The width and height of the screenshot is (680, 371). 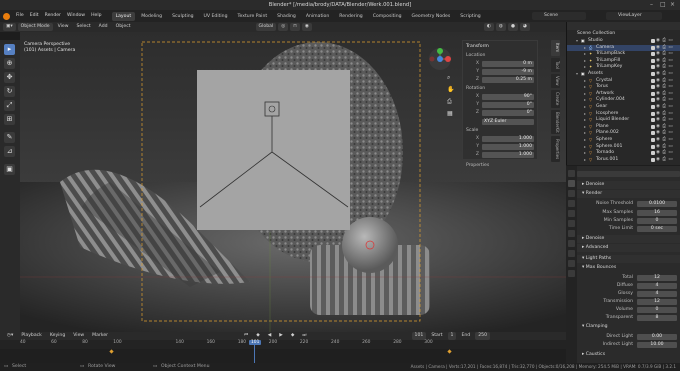 What do you see at coordinates (508, 138) in the screenshot?
I see `scale-x-field: 1.000` at bounding box center [508, 138].